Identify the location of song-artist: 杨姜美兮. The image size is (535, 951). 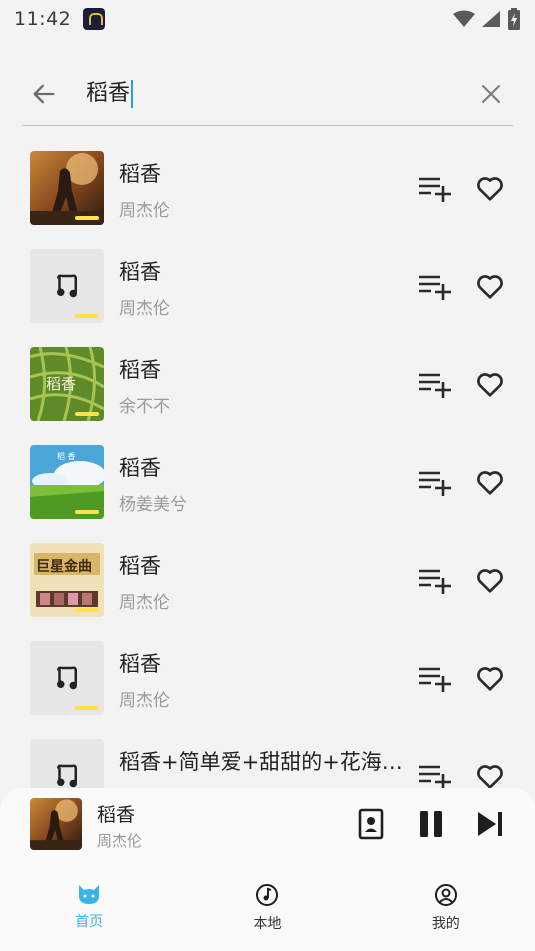
(153, 505).